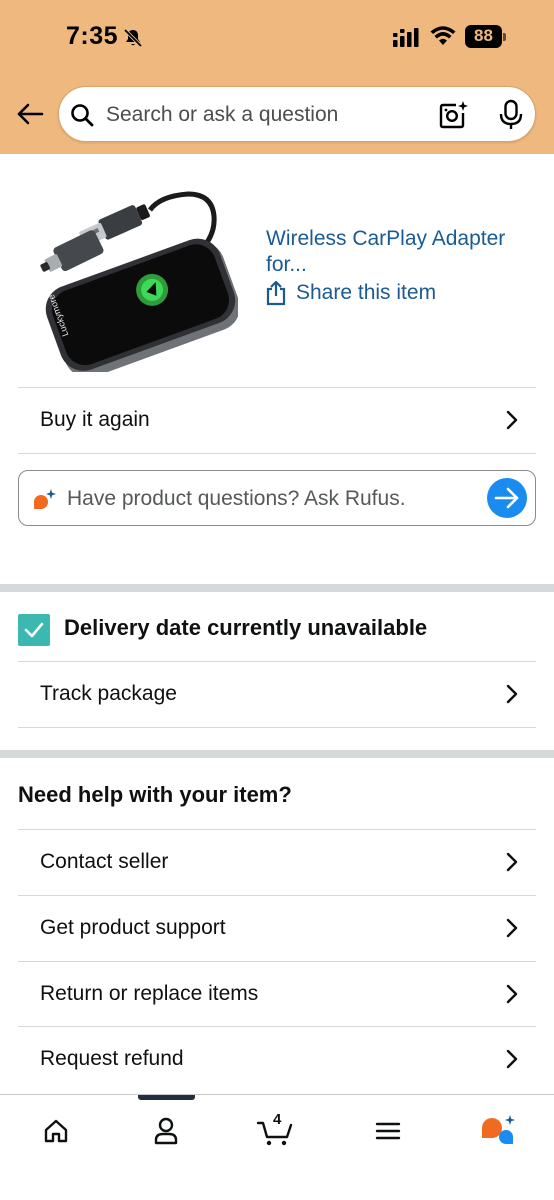 This screenshot has height=1200, width=554. I want to click on search-input: Search or ask a question, so click(222, 115).